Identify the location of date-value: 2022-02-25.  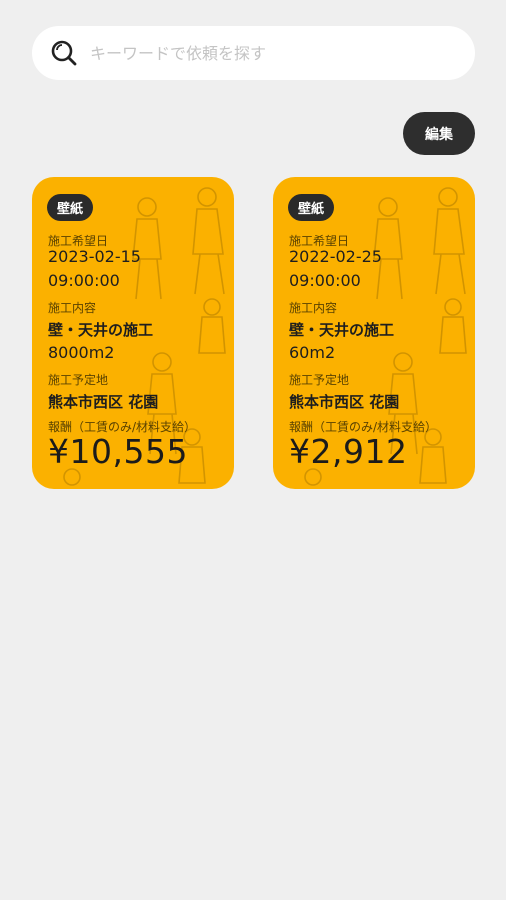
(335, 256).